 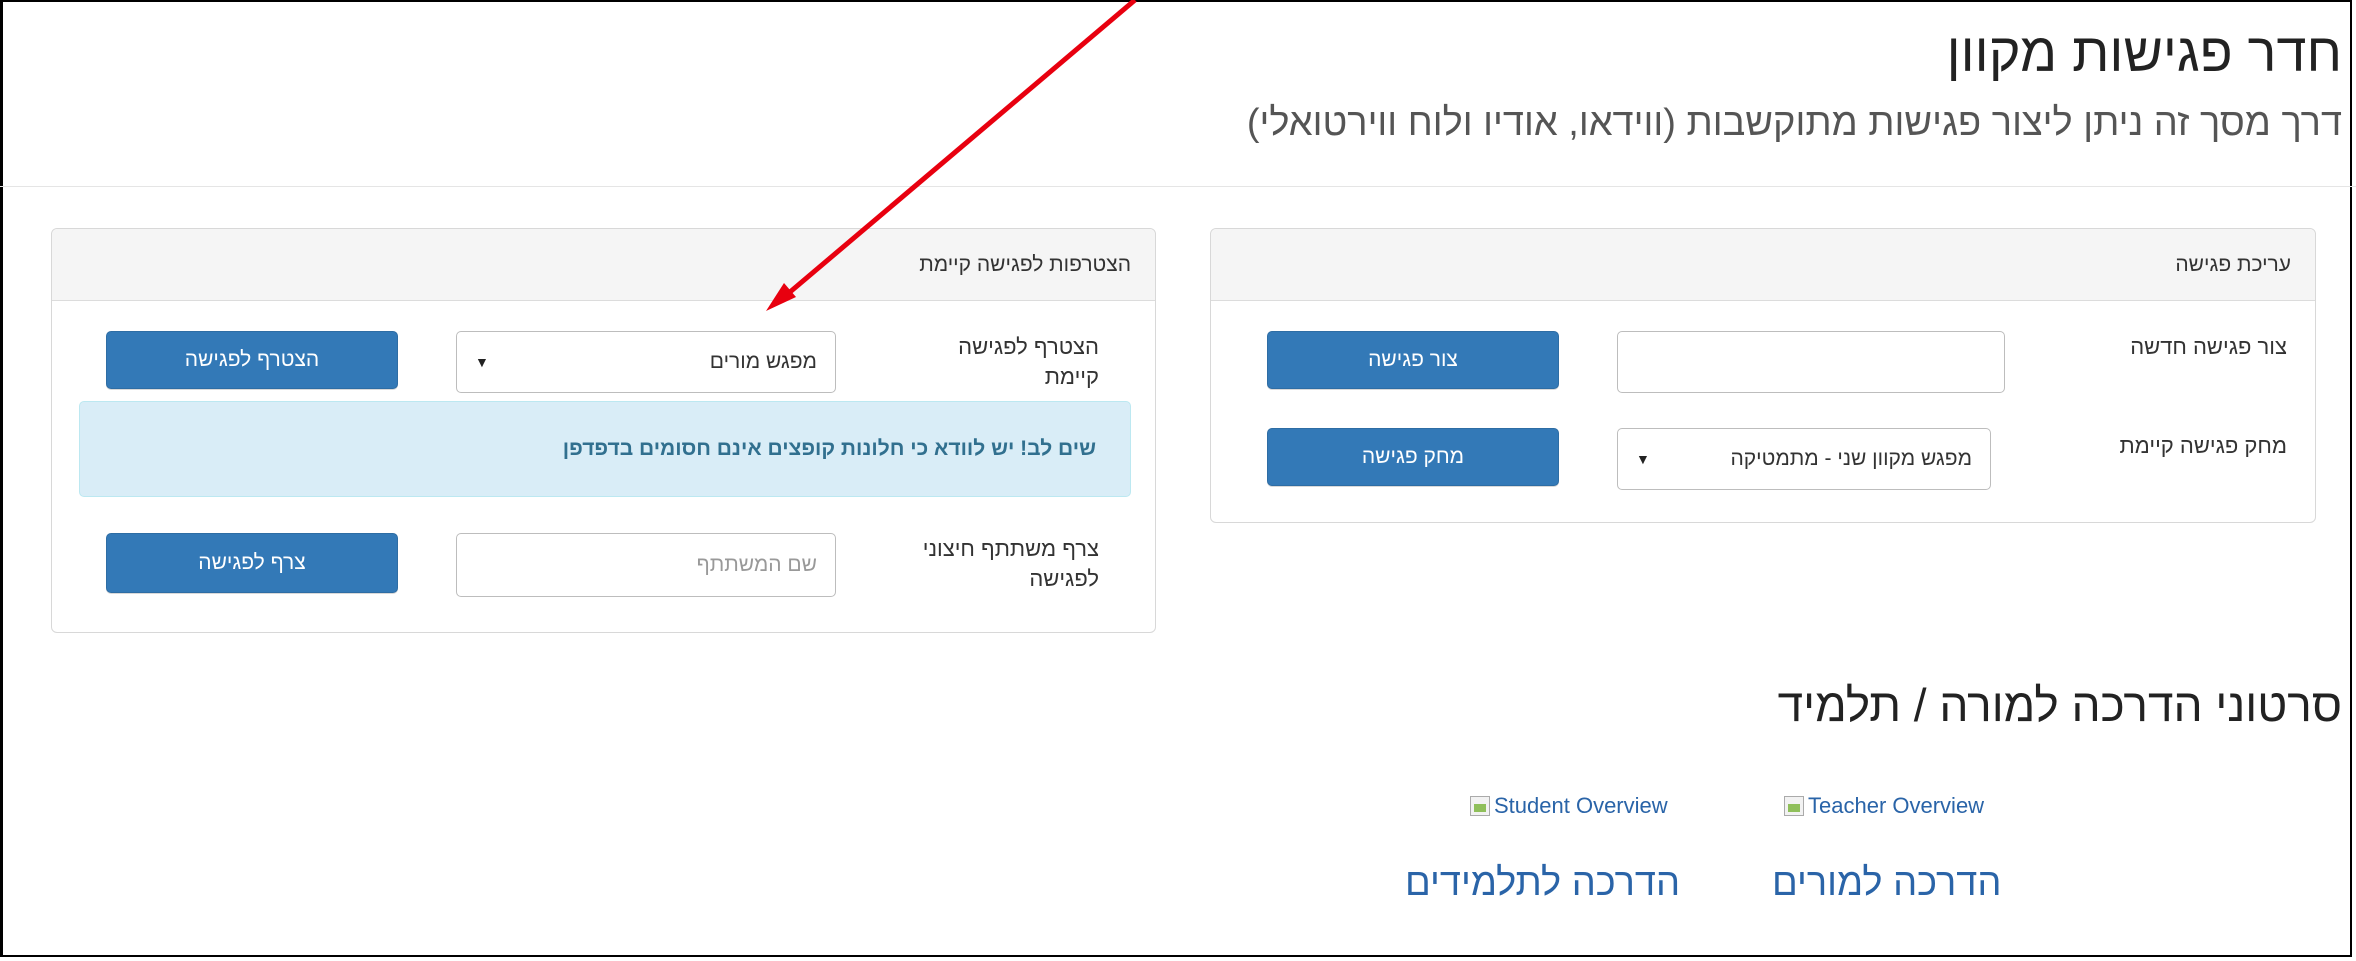 I want to click on annotation-arrow, so click(x=951, y=155).